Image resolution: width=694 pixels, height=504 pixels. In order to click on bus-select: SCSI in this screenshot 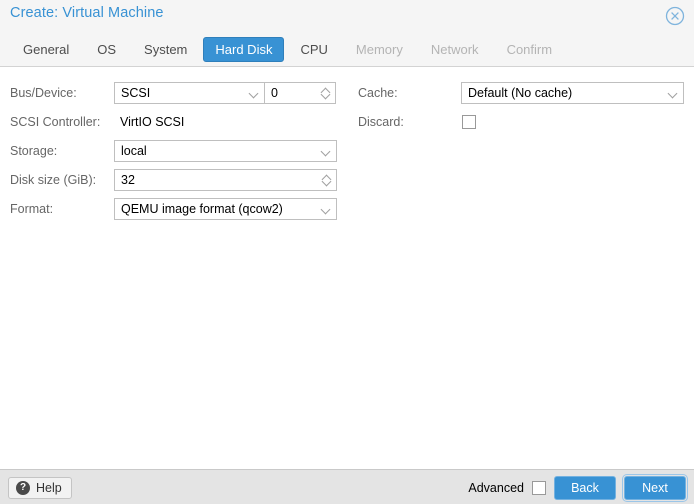, I will do `click(189, 92)`.